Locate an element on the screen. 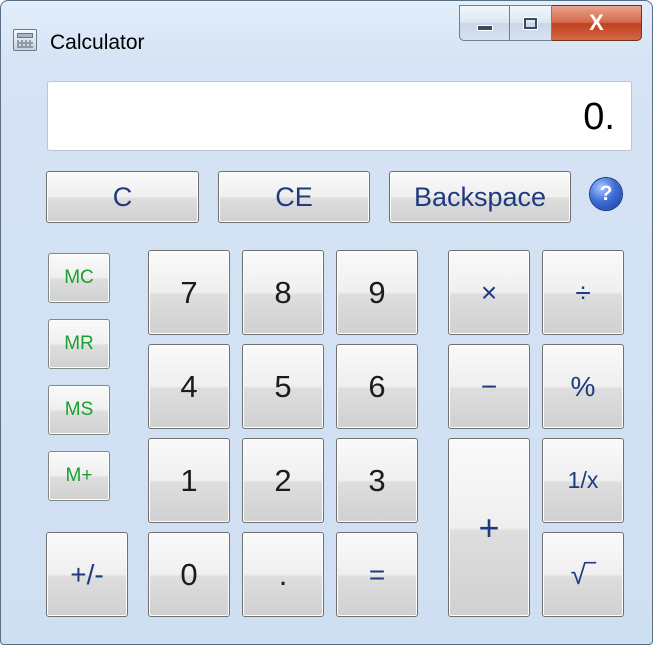 This screenshot has width=657, height=653. calculator-icon is located at coordinates (25, 40).